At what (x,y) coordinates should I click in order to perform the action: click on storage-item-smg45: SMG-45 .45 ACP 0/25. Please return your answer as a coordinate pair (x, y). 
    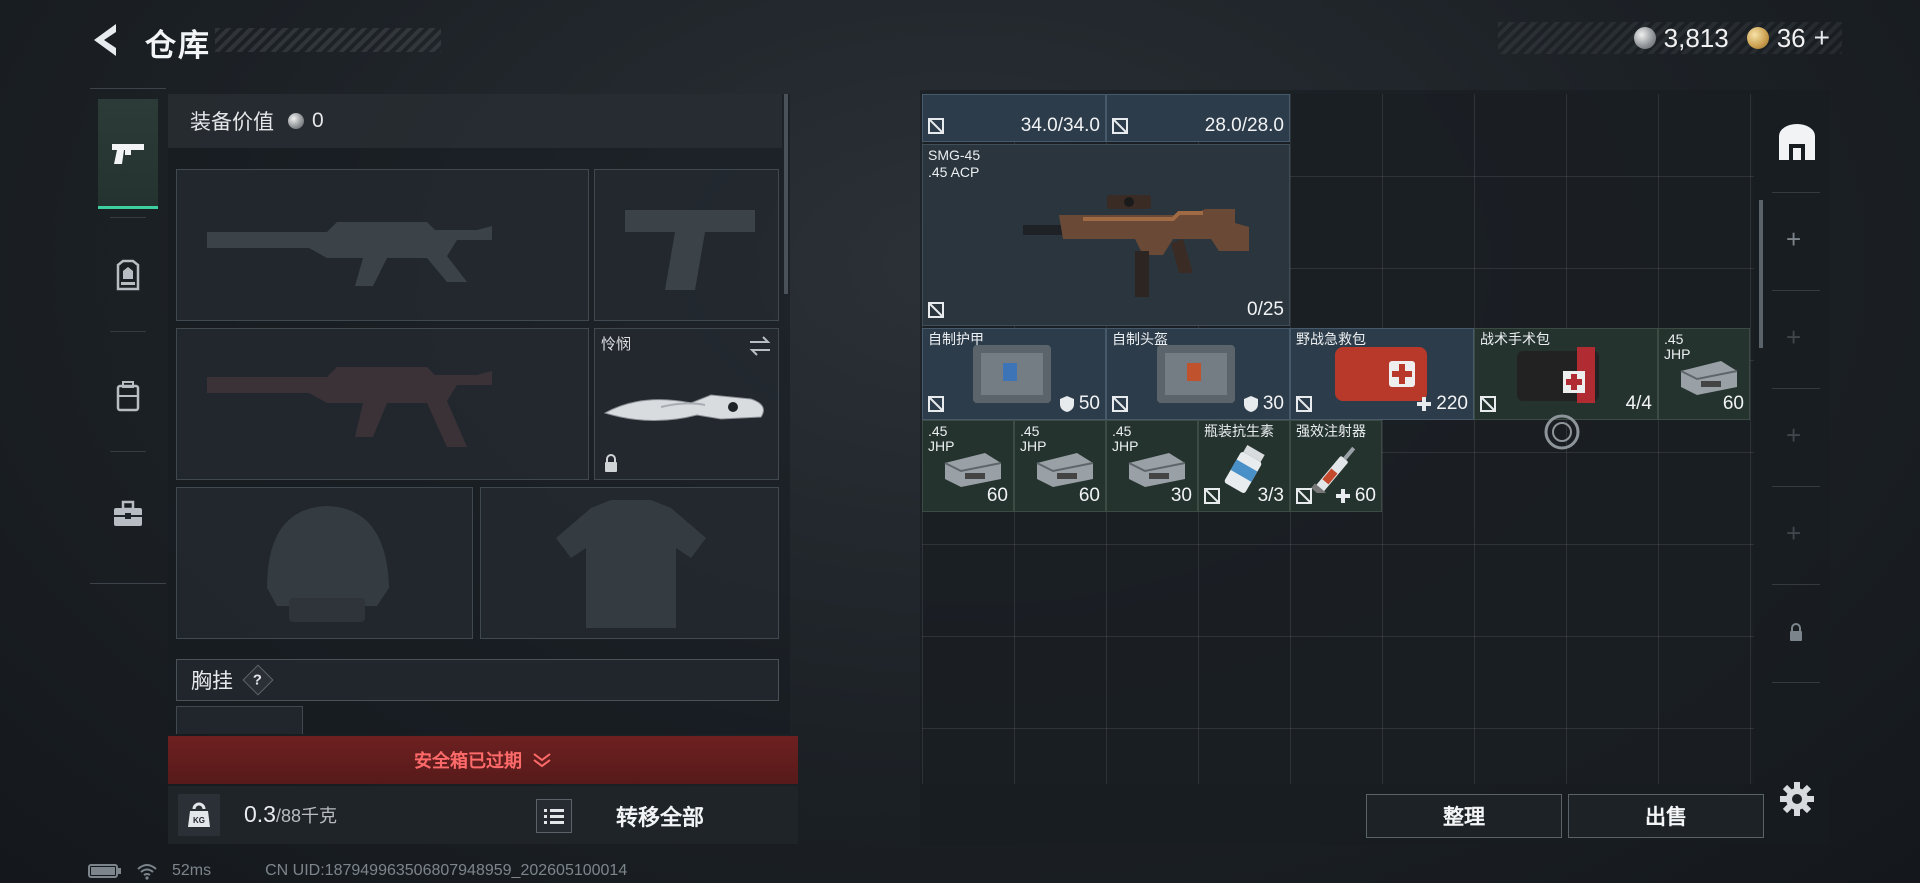
    Looking at the image, I should click on (1106, 235).